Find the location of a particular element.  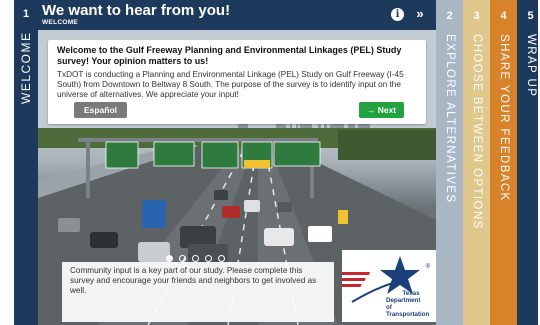

step-number: 5 is located at coordinates (530, 16).